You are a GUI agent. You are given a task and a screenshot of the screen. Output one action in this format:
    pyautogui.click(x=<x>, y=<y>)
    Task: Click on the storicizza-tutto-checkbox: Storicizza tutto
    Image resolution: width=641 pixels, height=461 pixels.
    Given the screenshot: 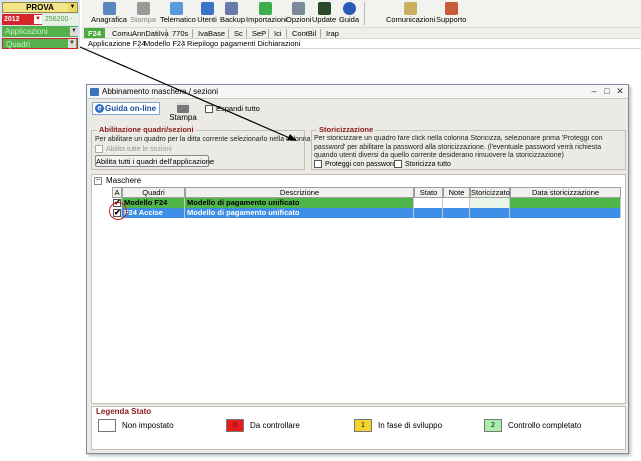 What is the action you would take?
    pyautogui.click(x=422, y=164)
    